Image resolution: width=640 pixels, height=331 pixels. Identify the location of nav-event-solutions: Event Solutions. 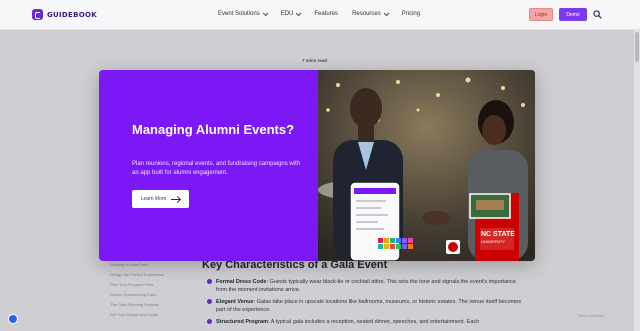
(243, 13).